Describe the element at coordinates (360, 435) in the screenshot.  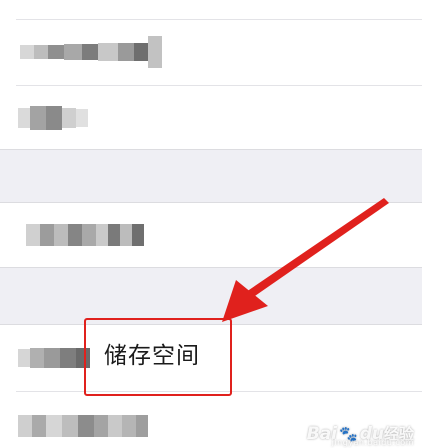
I see `baidu-watermark: Bai 🐾 du 经验 jingyan.baidu.com` at that location.